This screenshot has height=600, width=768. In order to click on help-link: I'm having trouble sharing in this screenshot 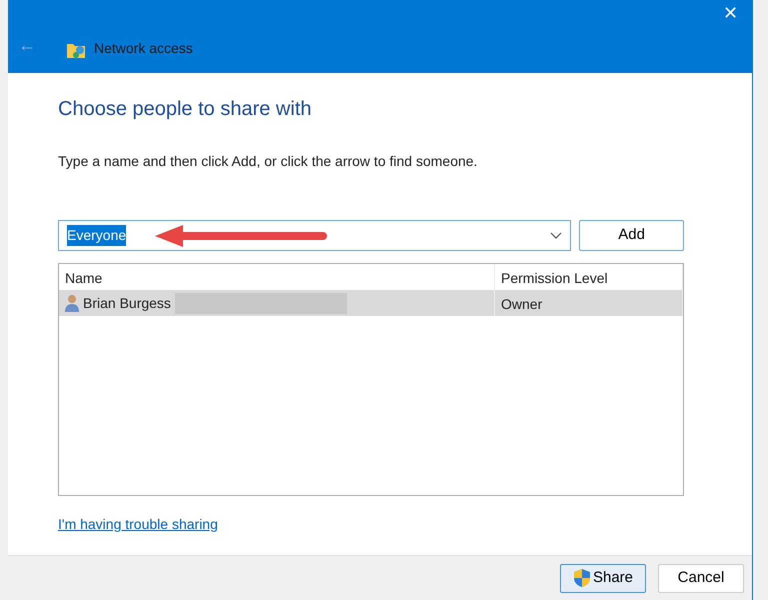, I will do `click(138, 524)`.